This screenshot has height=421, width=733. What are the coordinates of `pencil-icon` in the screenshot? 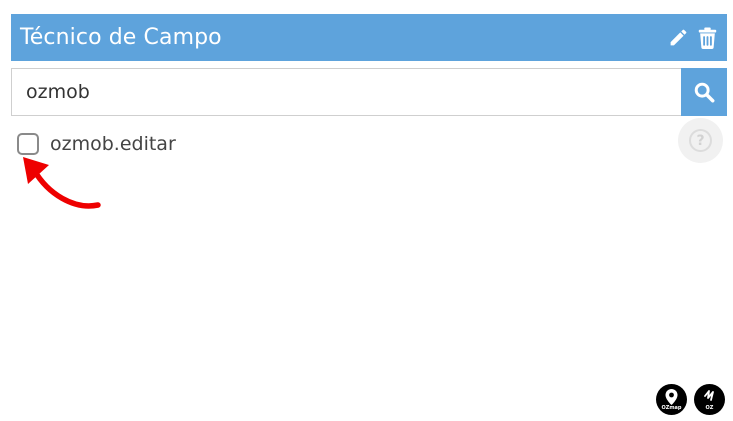 It's located at (678, 37).